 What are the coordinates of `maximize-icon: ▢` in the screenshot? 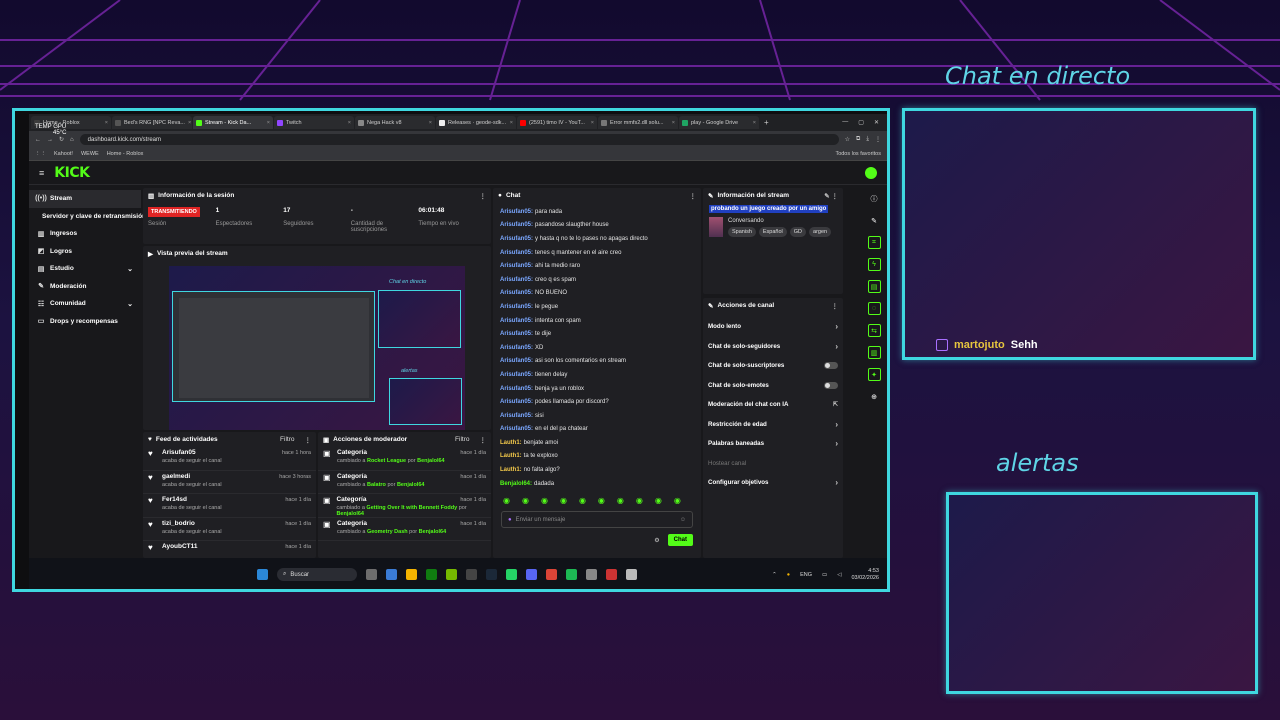 It's located at (861, 122).